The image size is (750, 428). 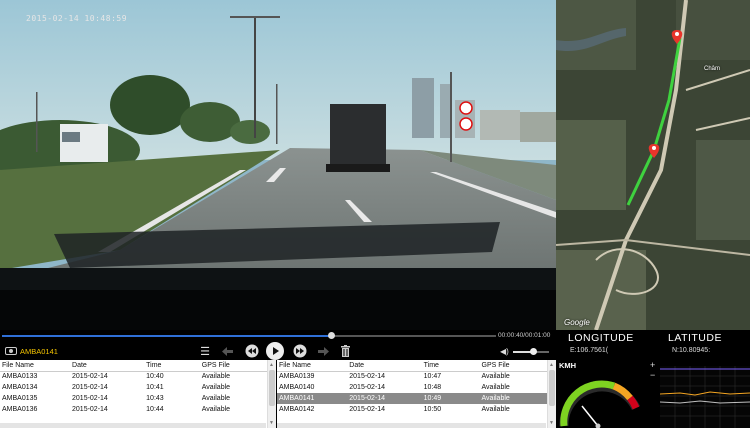 I want to click on google-logo: Google, so click(x=577, y=322).